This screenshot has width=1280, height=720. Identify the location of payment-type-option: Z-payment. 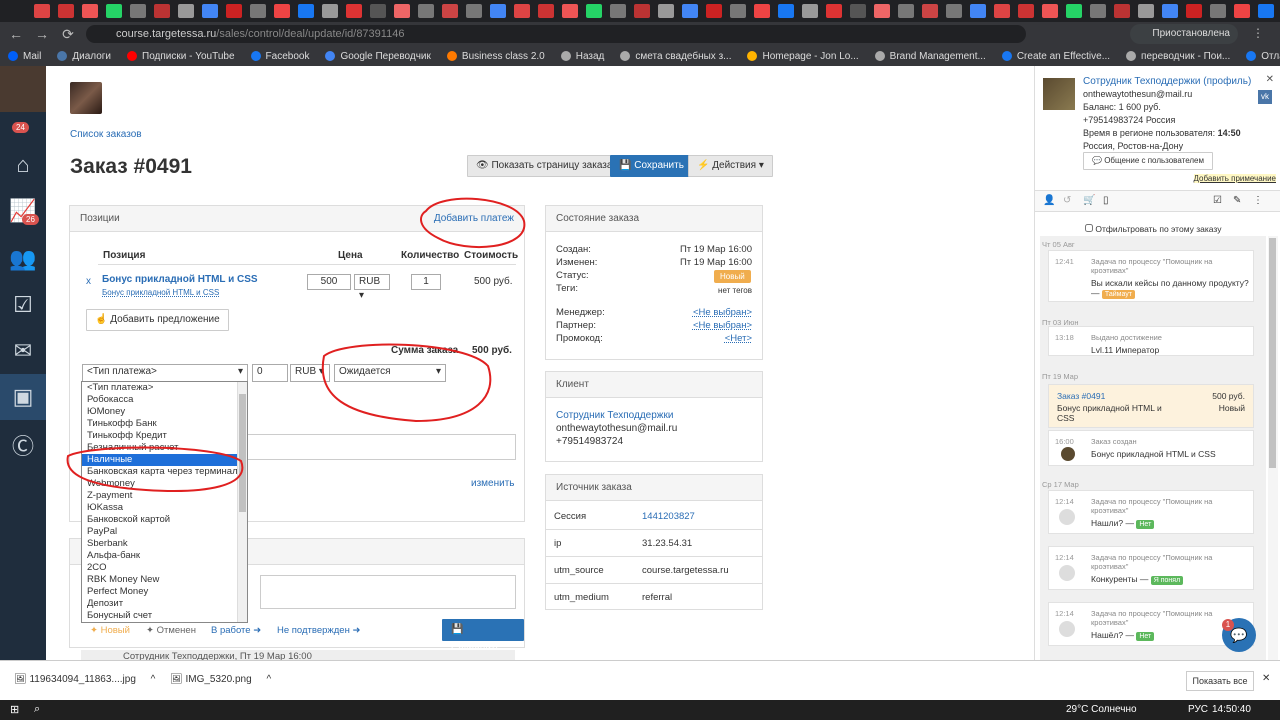
(164, 496).